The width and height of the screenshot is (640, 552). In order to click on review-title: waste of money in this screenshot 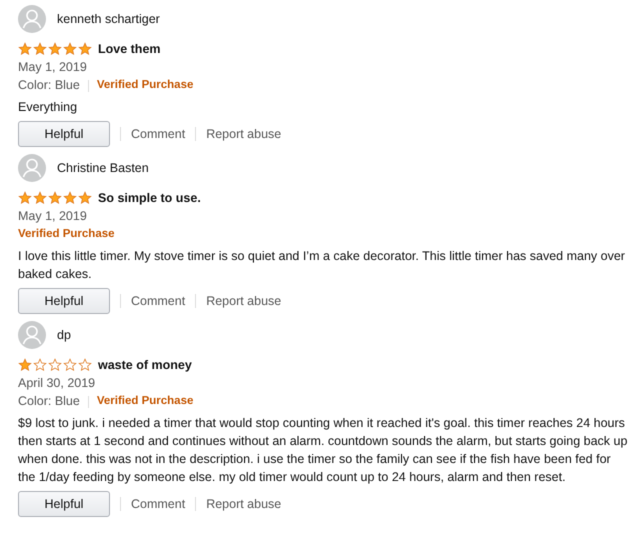, I will do `click(145, 365)`.